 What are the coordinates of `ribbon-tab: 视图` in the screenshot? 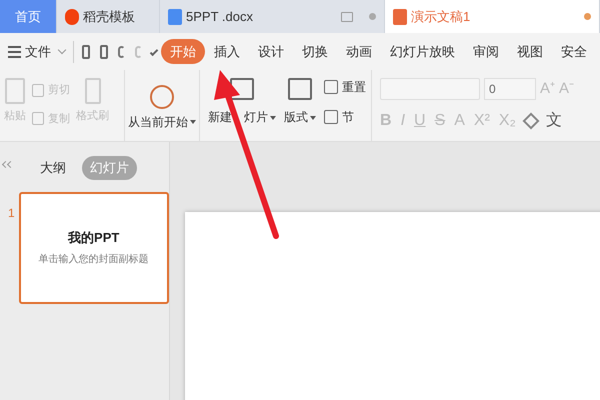 It's located at (530, 51).